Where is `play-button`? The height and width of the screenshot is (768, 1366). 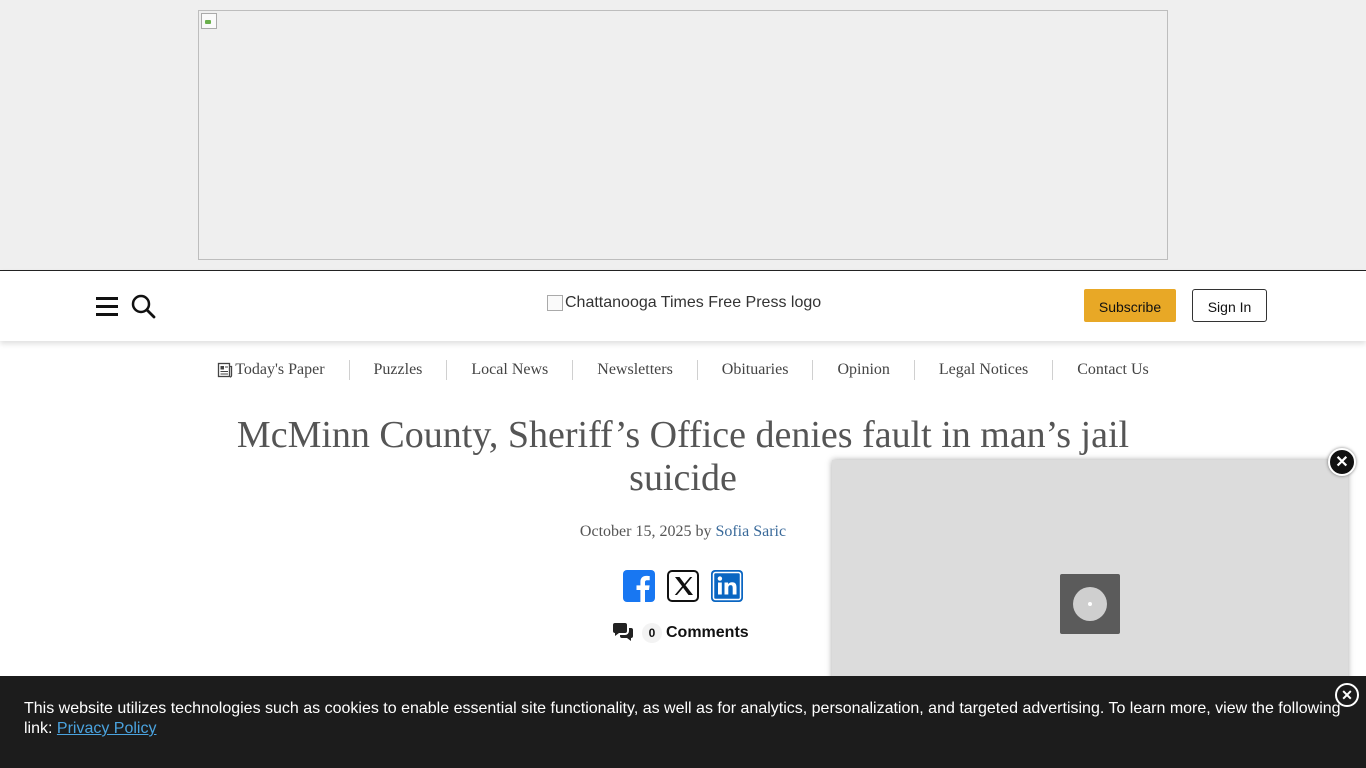 play-button is located at coordinates (1090, 604).